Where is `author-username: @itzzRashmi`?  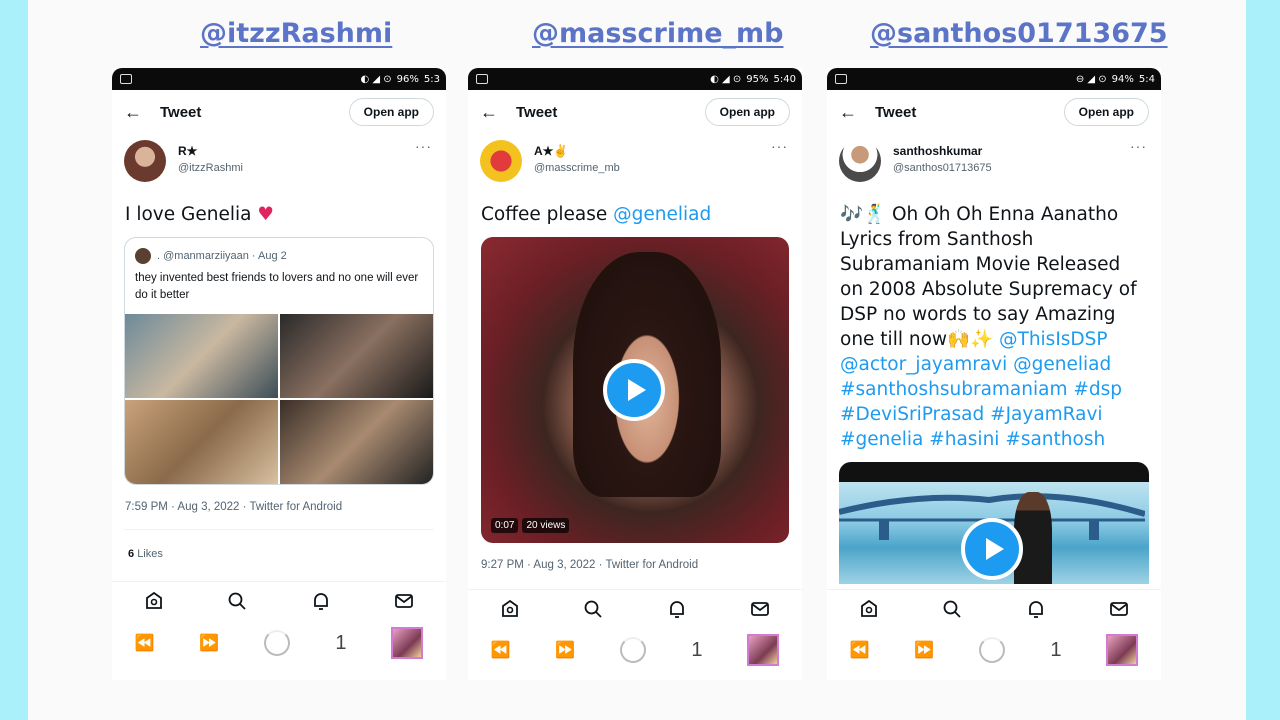 author-username: @itzzRashmi is located at coordinates (210, 168).